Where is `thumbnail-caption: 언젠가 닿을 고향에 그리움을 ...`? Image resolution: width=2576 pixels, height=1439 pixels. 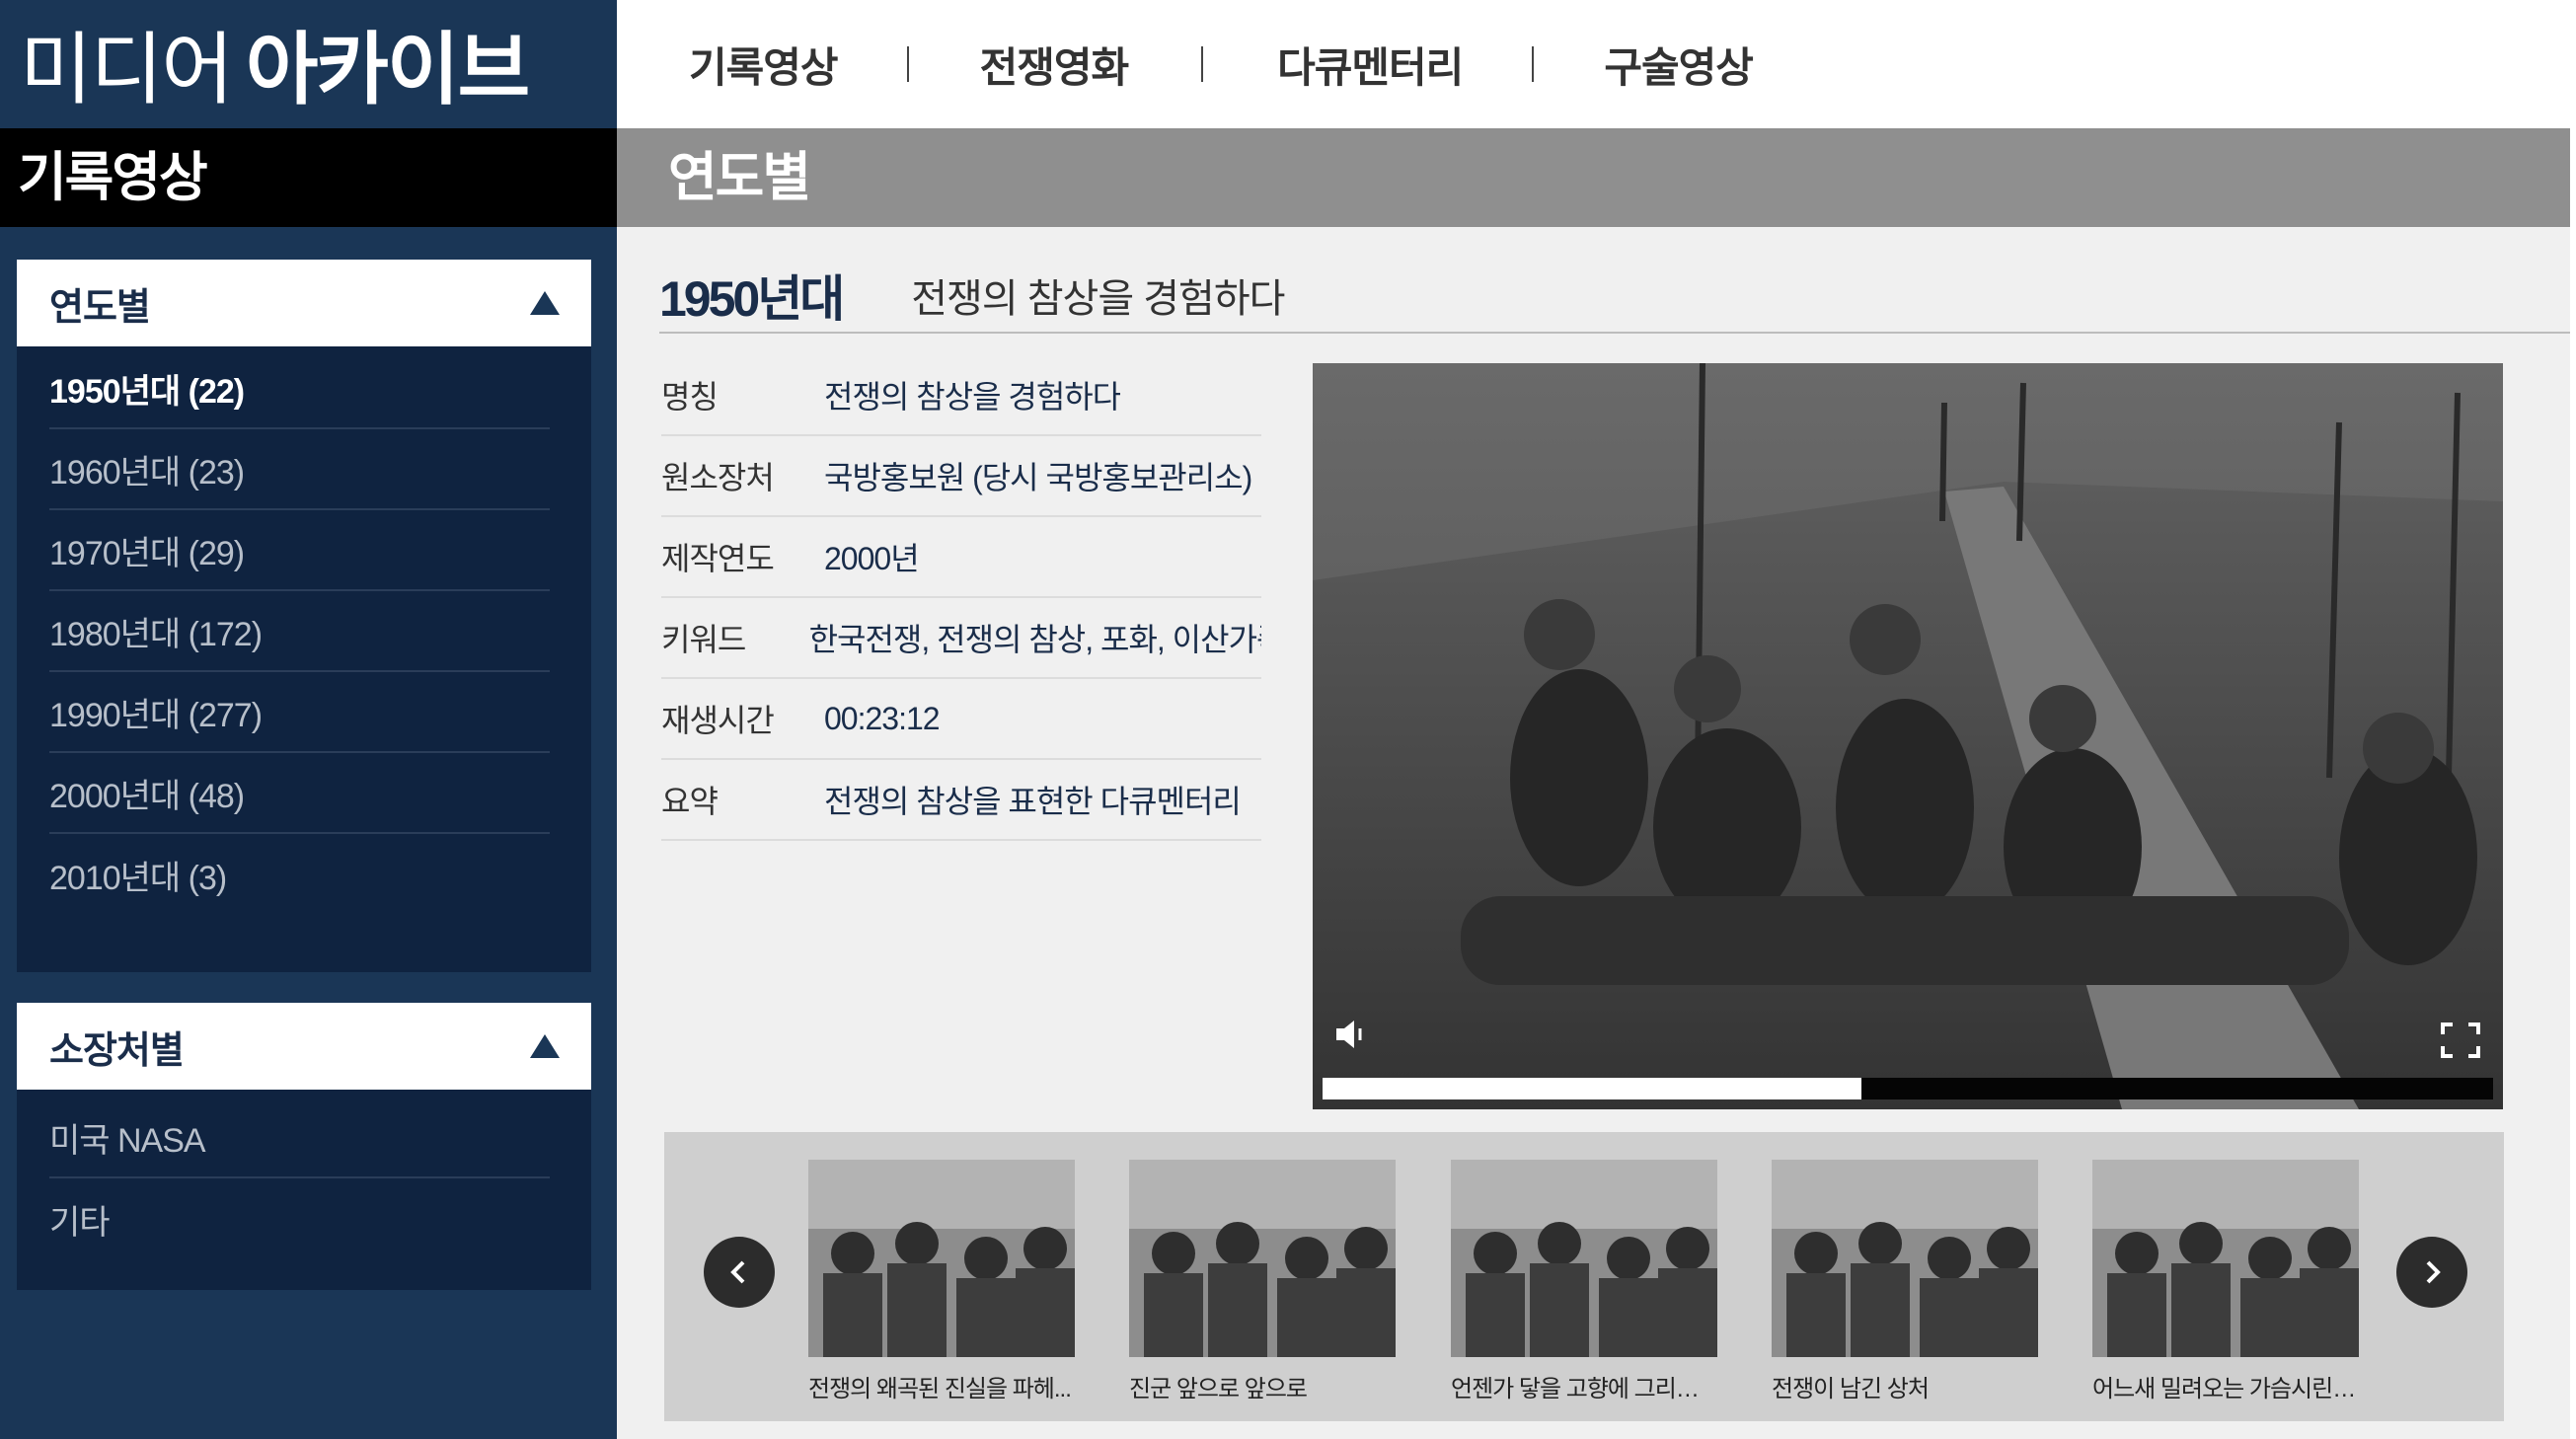 thumbnail-caption: 언젠가 닿을 고향에 그리움을 ... is located at coordinates (1584, 1389).